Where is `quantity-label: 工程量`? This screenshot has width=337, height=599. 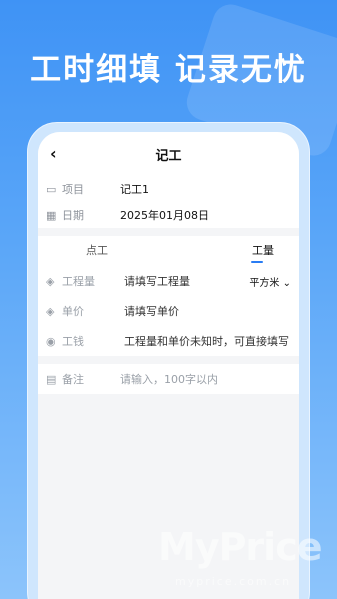
quantity-label: 工程量 is located at coordinates (78, 281).